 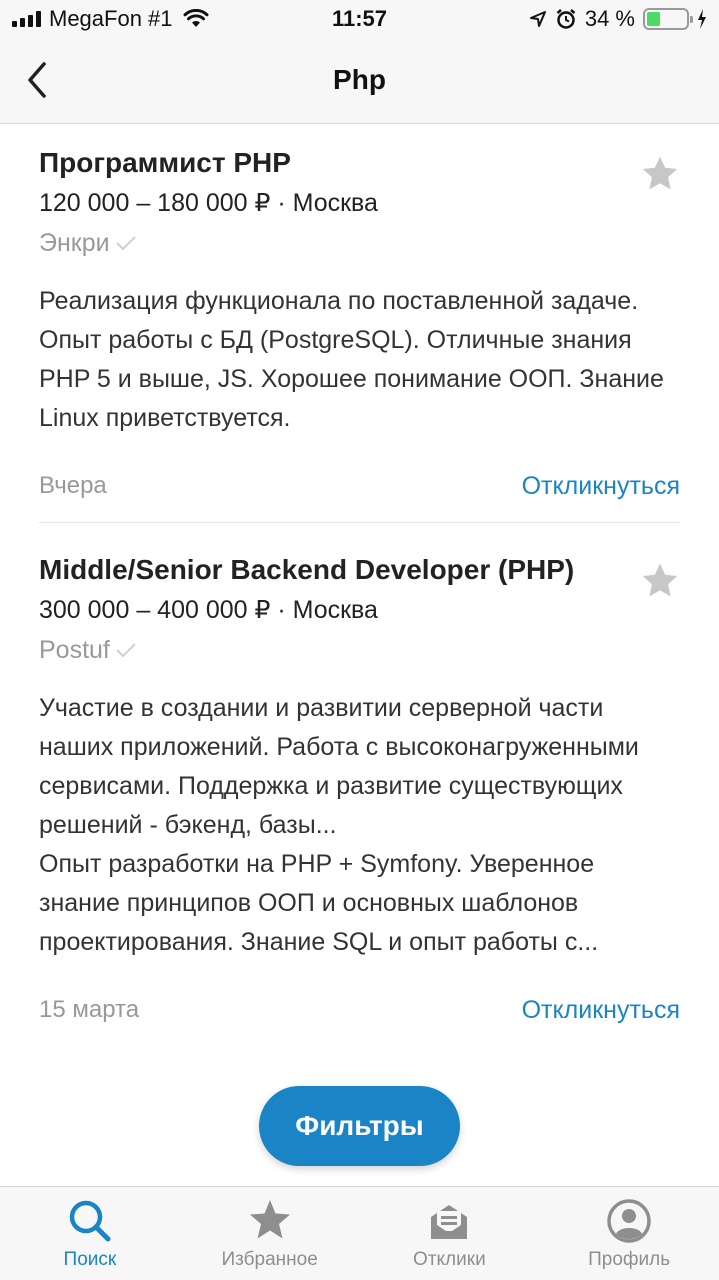 What do you see at coordinates (89, 1009) in the screenshot?
I see `vacancy-date: 15 марта` at bounding box center [89, 1009].